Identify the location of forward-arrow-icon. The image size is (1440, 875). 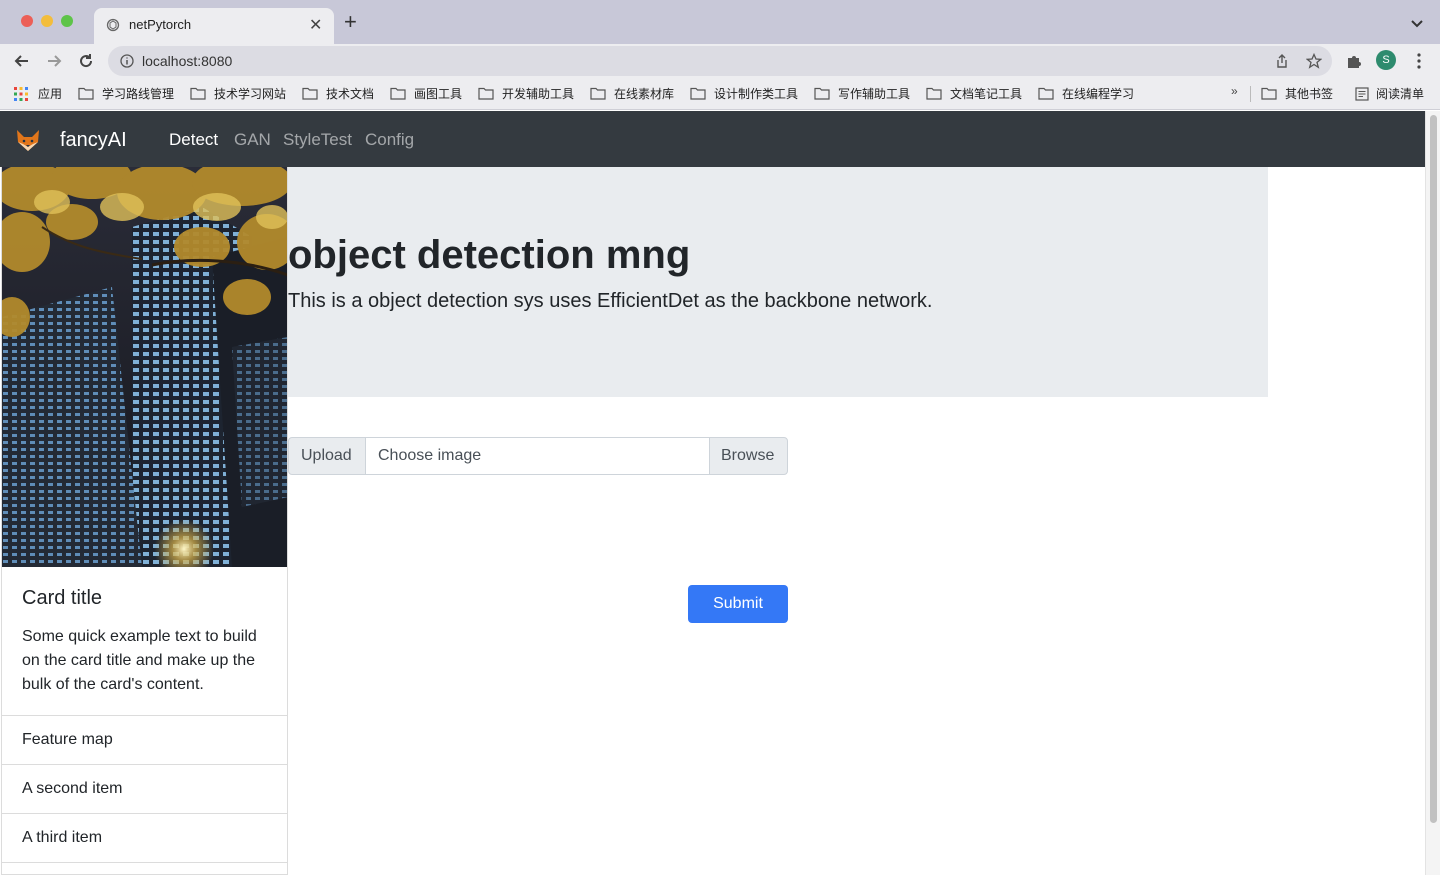
(54, 61).